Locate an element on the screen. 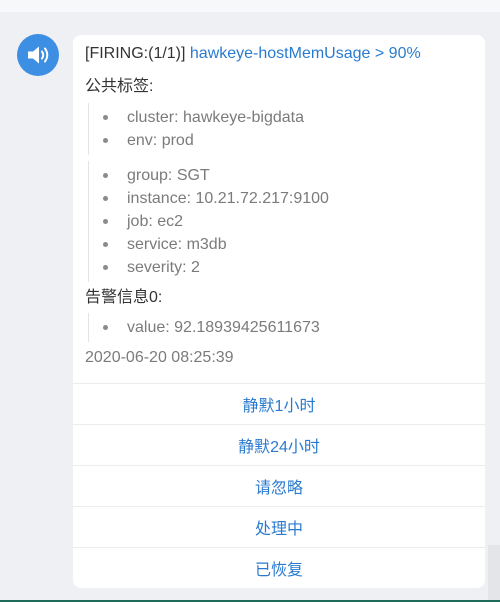 This screenshot has width=500, height=602. list-item: group: SGT is located at coordinates (294, 175).